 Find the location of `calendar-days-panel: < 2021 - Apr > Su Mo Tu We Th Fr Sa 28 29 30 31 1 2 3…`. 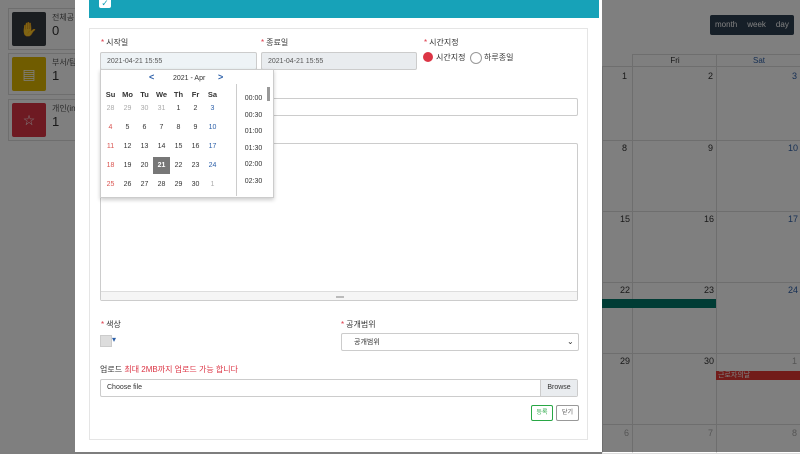

calendar-days-panel: < 2021 - Apr > Su Mo Tu We Th Fr Sa 28 29 30 31 1 2 3… is located at coordinates (168, 133).